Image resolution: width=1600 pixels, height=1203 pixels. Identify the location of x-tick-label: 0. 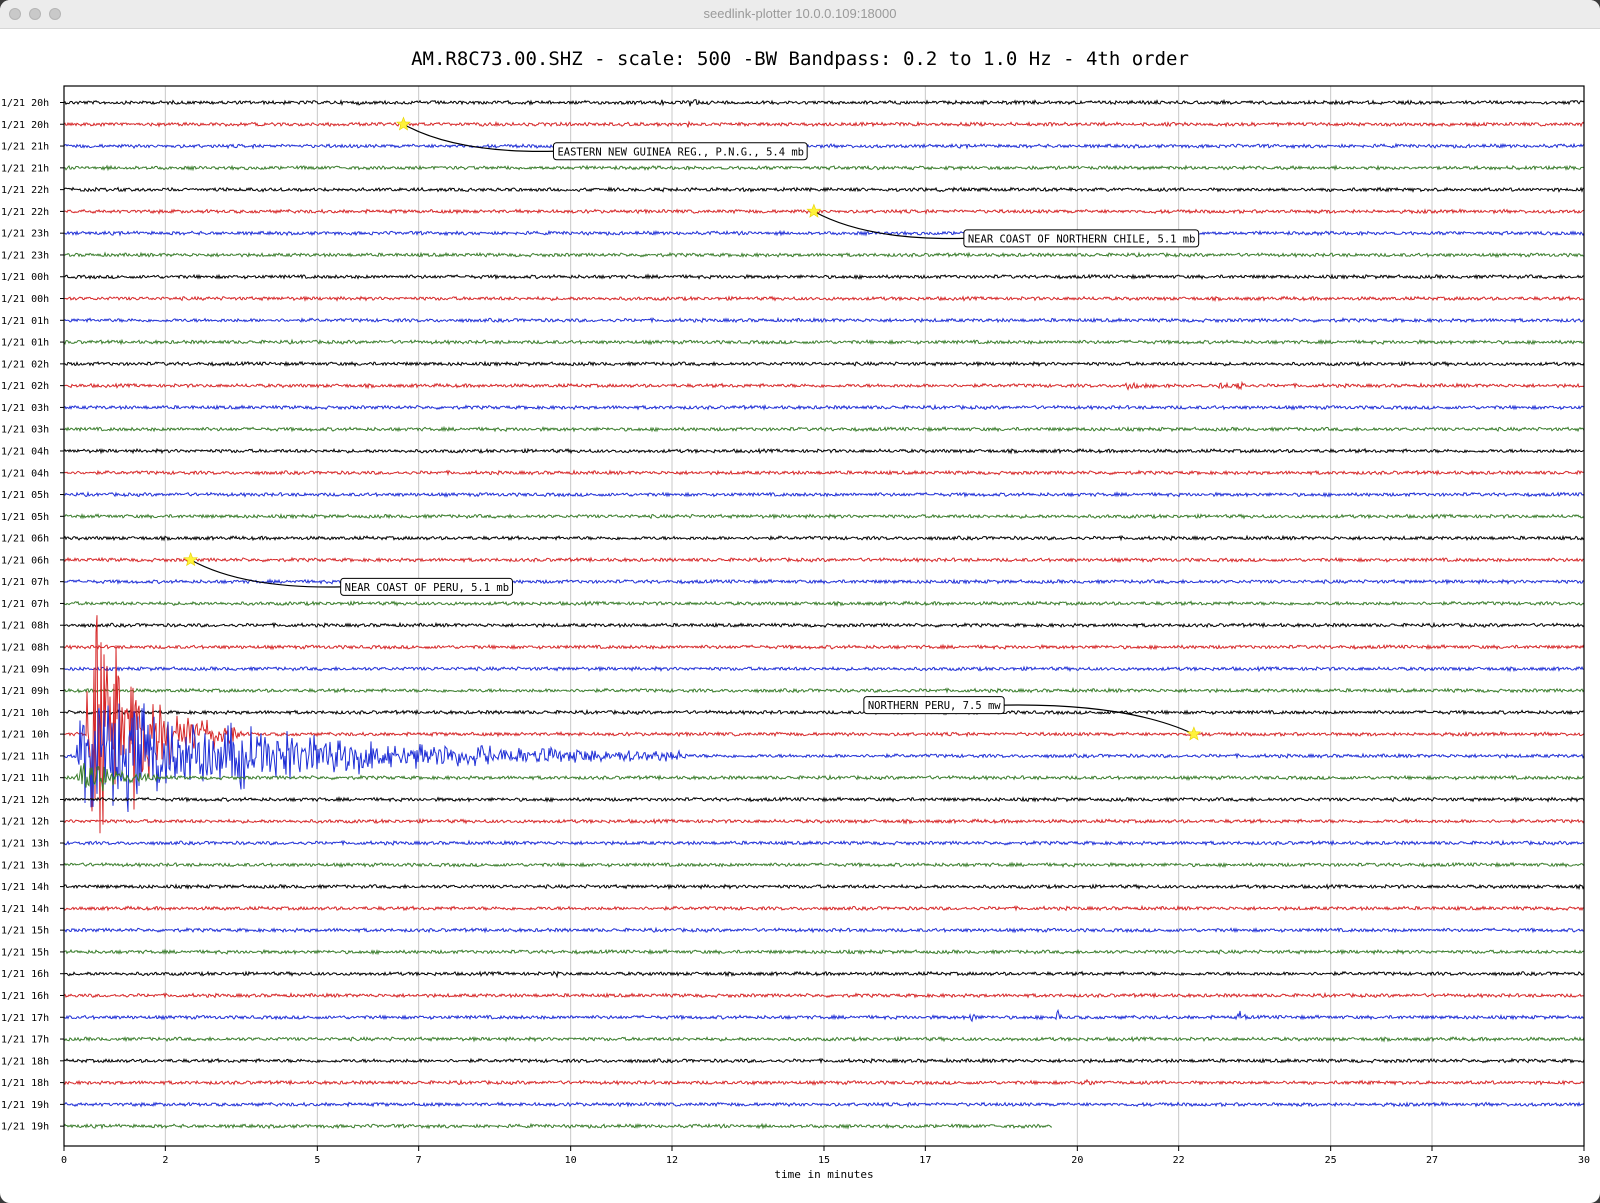
(64, 1160).